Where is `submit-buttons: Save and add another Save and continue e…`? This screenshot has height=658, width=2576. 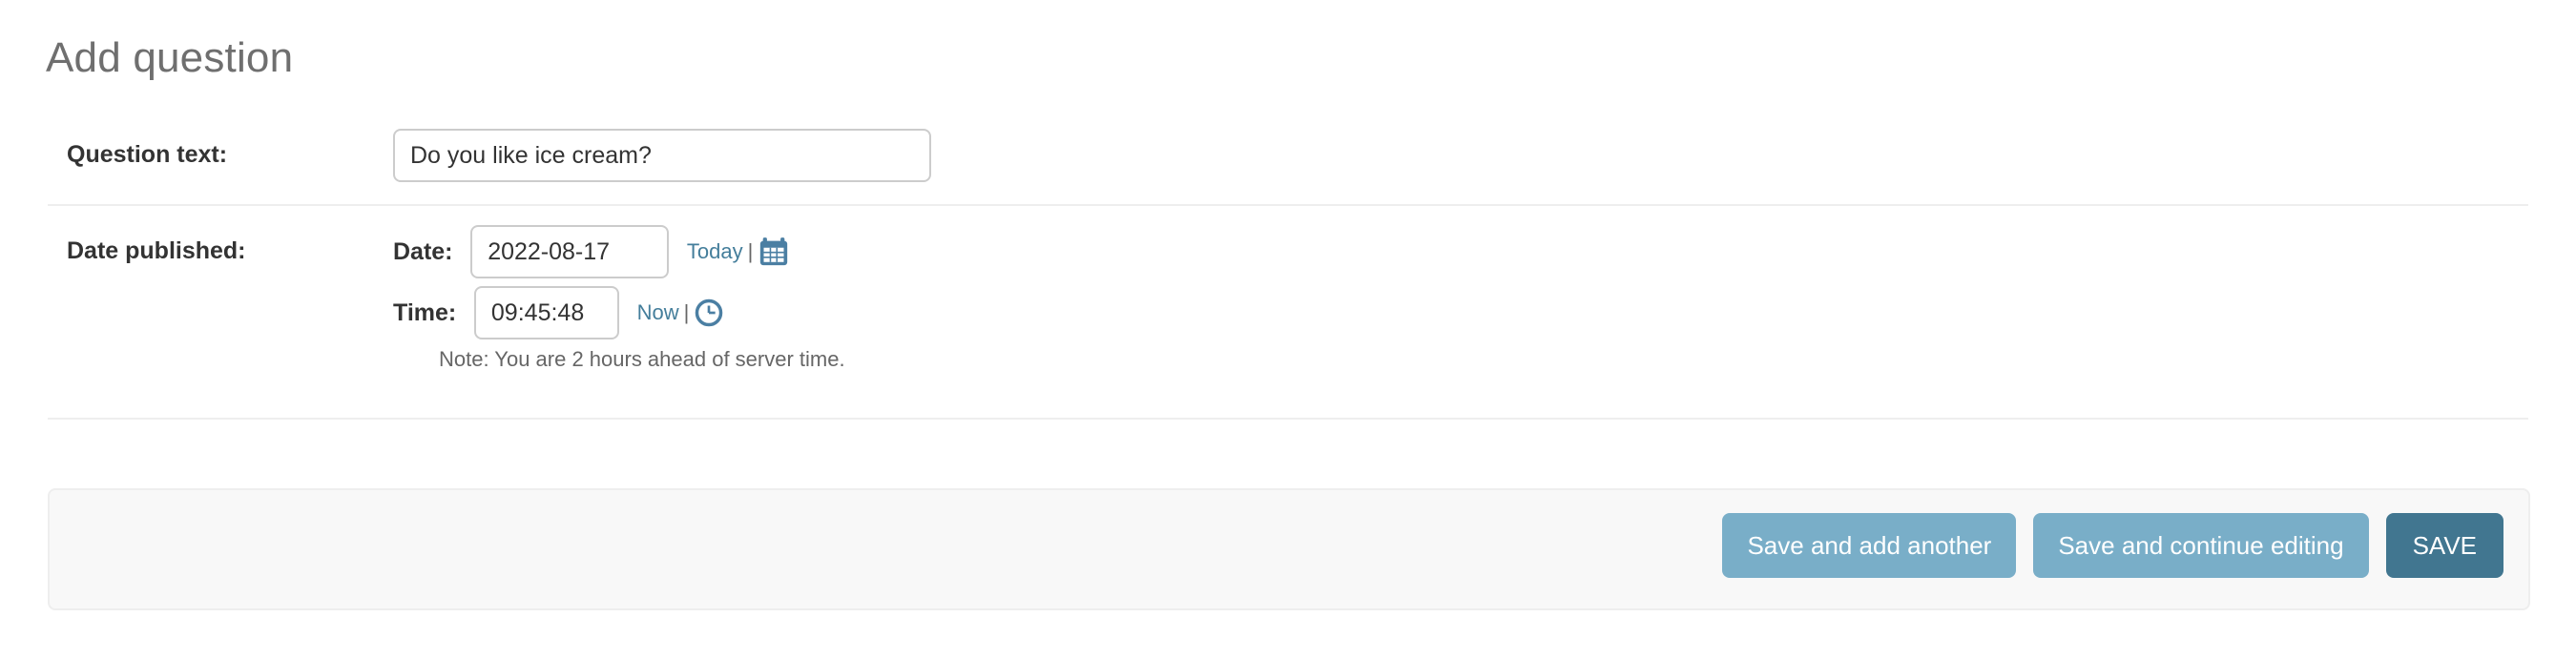
submit-buttons: Save and add another Save and continue e… is located at coordinates (2112, 545).